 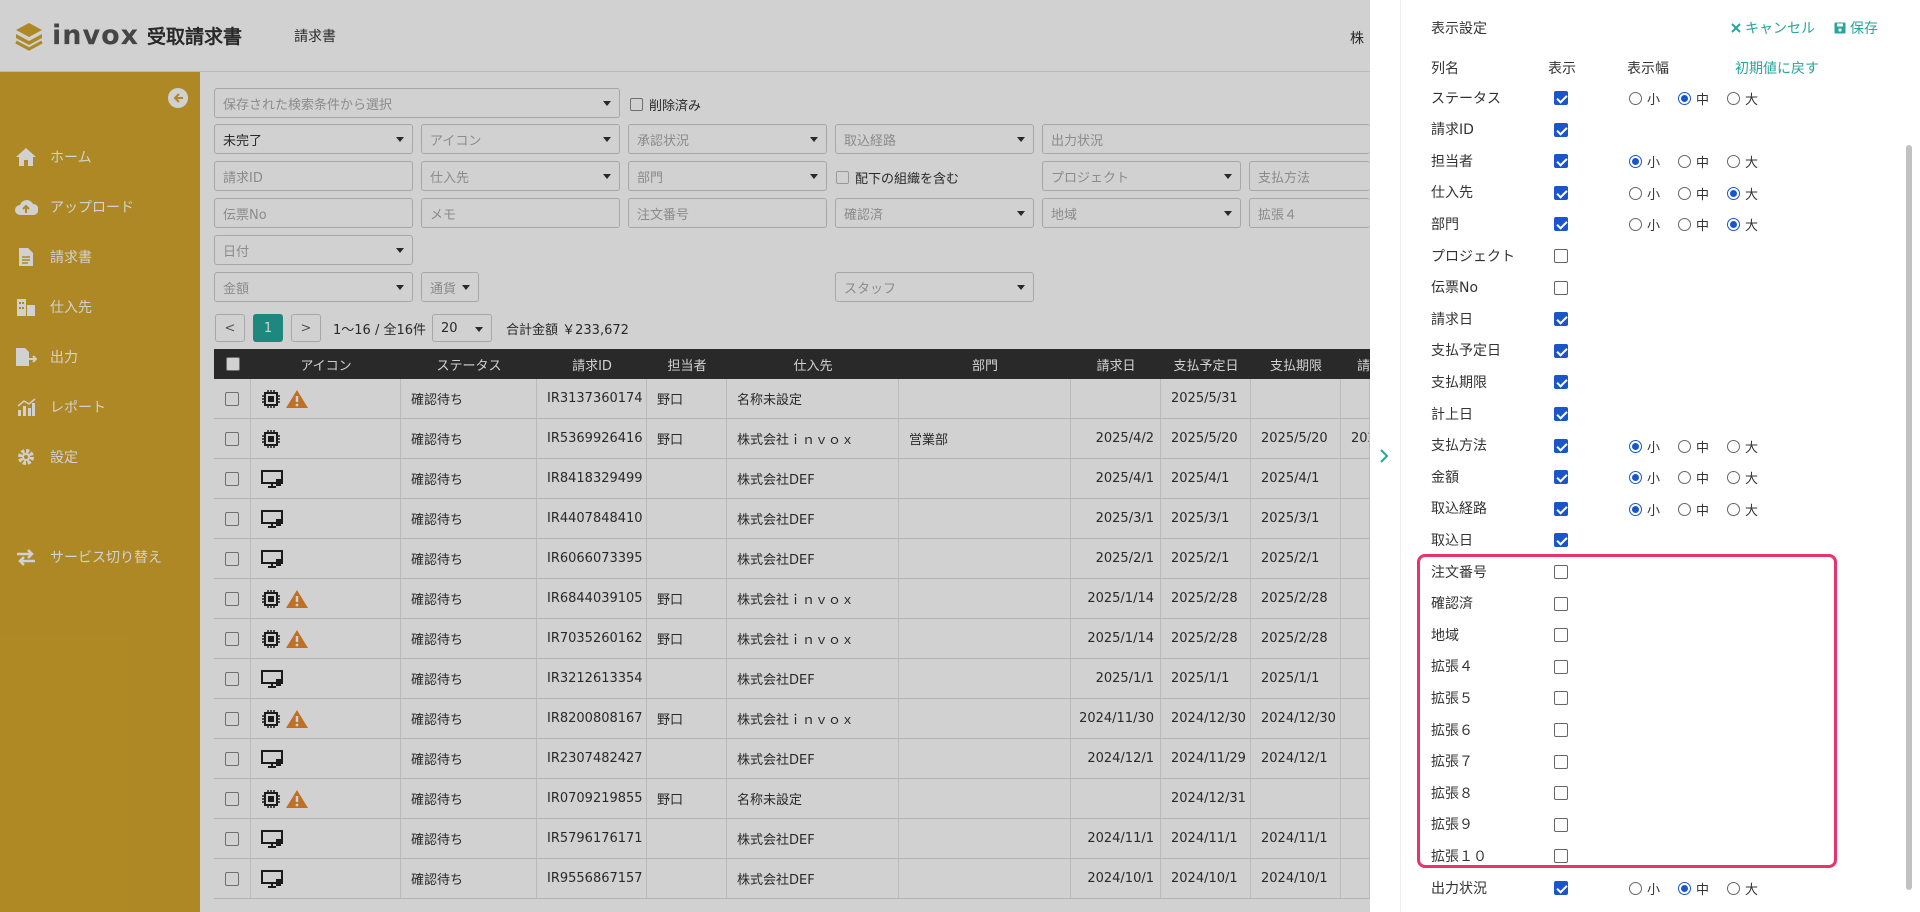 I want to click on column-name: 取込経路, so click(x=1459, y=509).